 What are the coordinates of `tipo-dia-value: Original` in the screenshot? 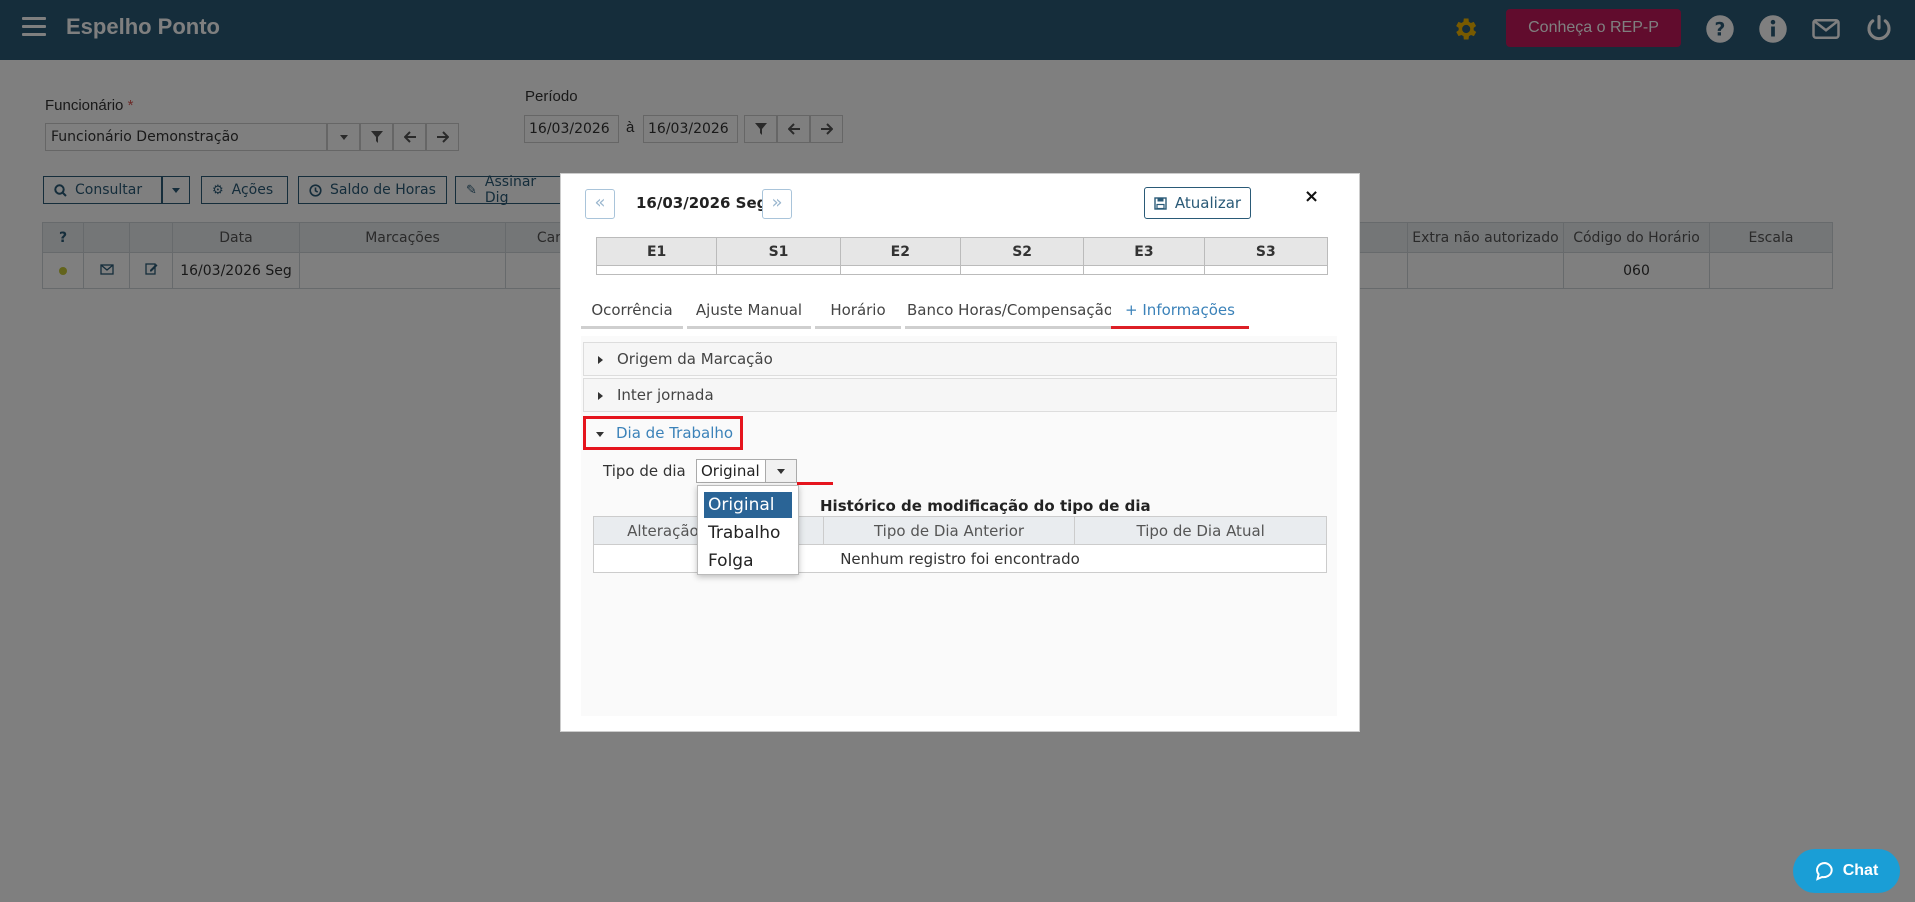 It's located at (730, 471).